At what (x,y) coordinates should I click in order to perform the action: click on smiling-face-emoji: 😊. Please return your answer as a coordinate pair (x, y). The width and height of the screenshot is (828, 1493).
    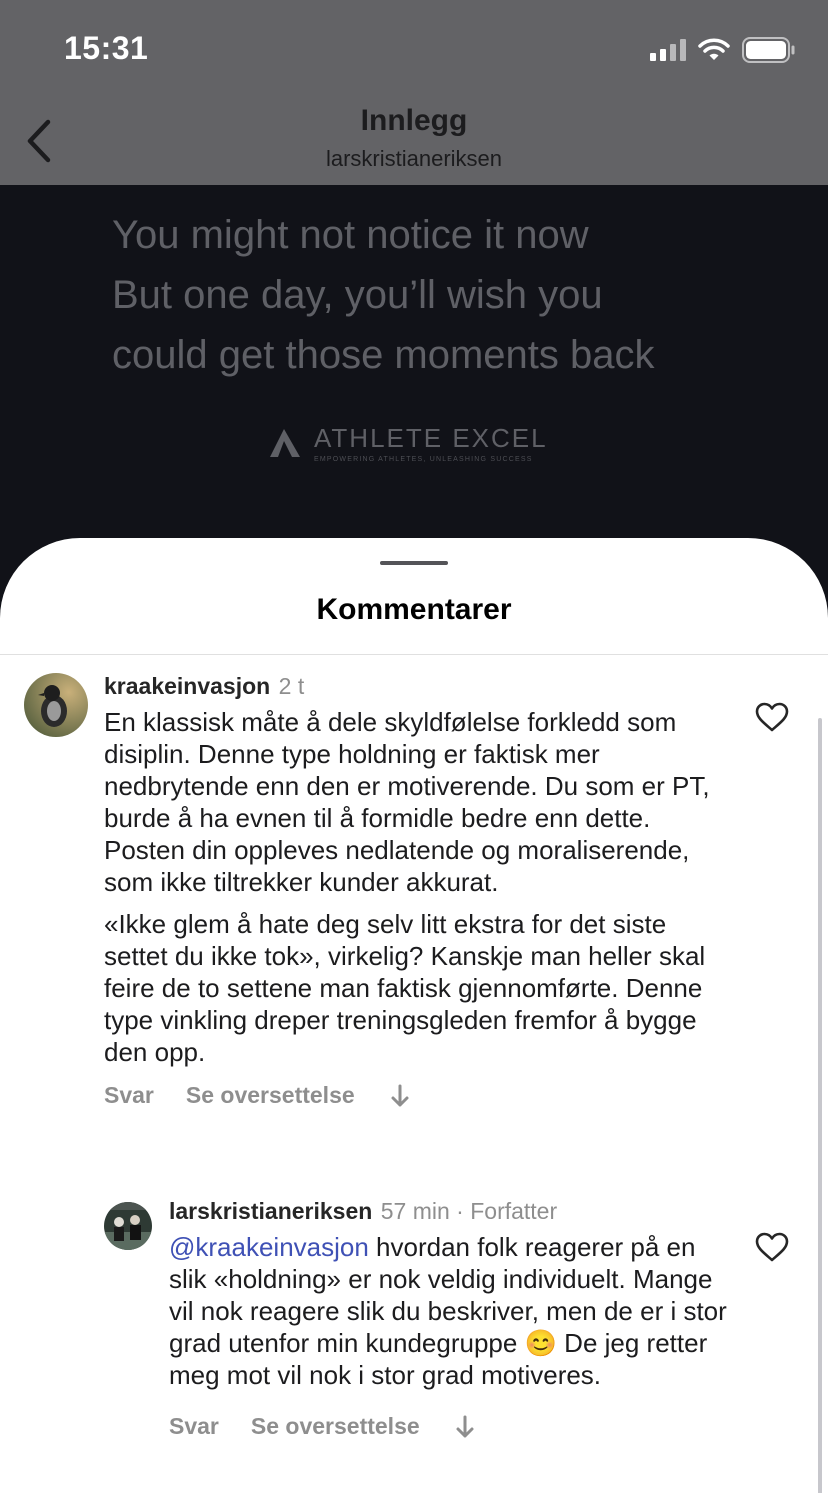
    Looking at the image, I should click on (540, 1343).